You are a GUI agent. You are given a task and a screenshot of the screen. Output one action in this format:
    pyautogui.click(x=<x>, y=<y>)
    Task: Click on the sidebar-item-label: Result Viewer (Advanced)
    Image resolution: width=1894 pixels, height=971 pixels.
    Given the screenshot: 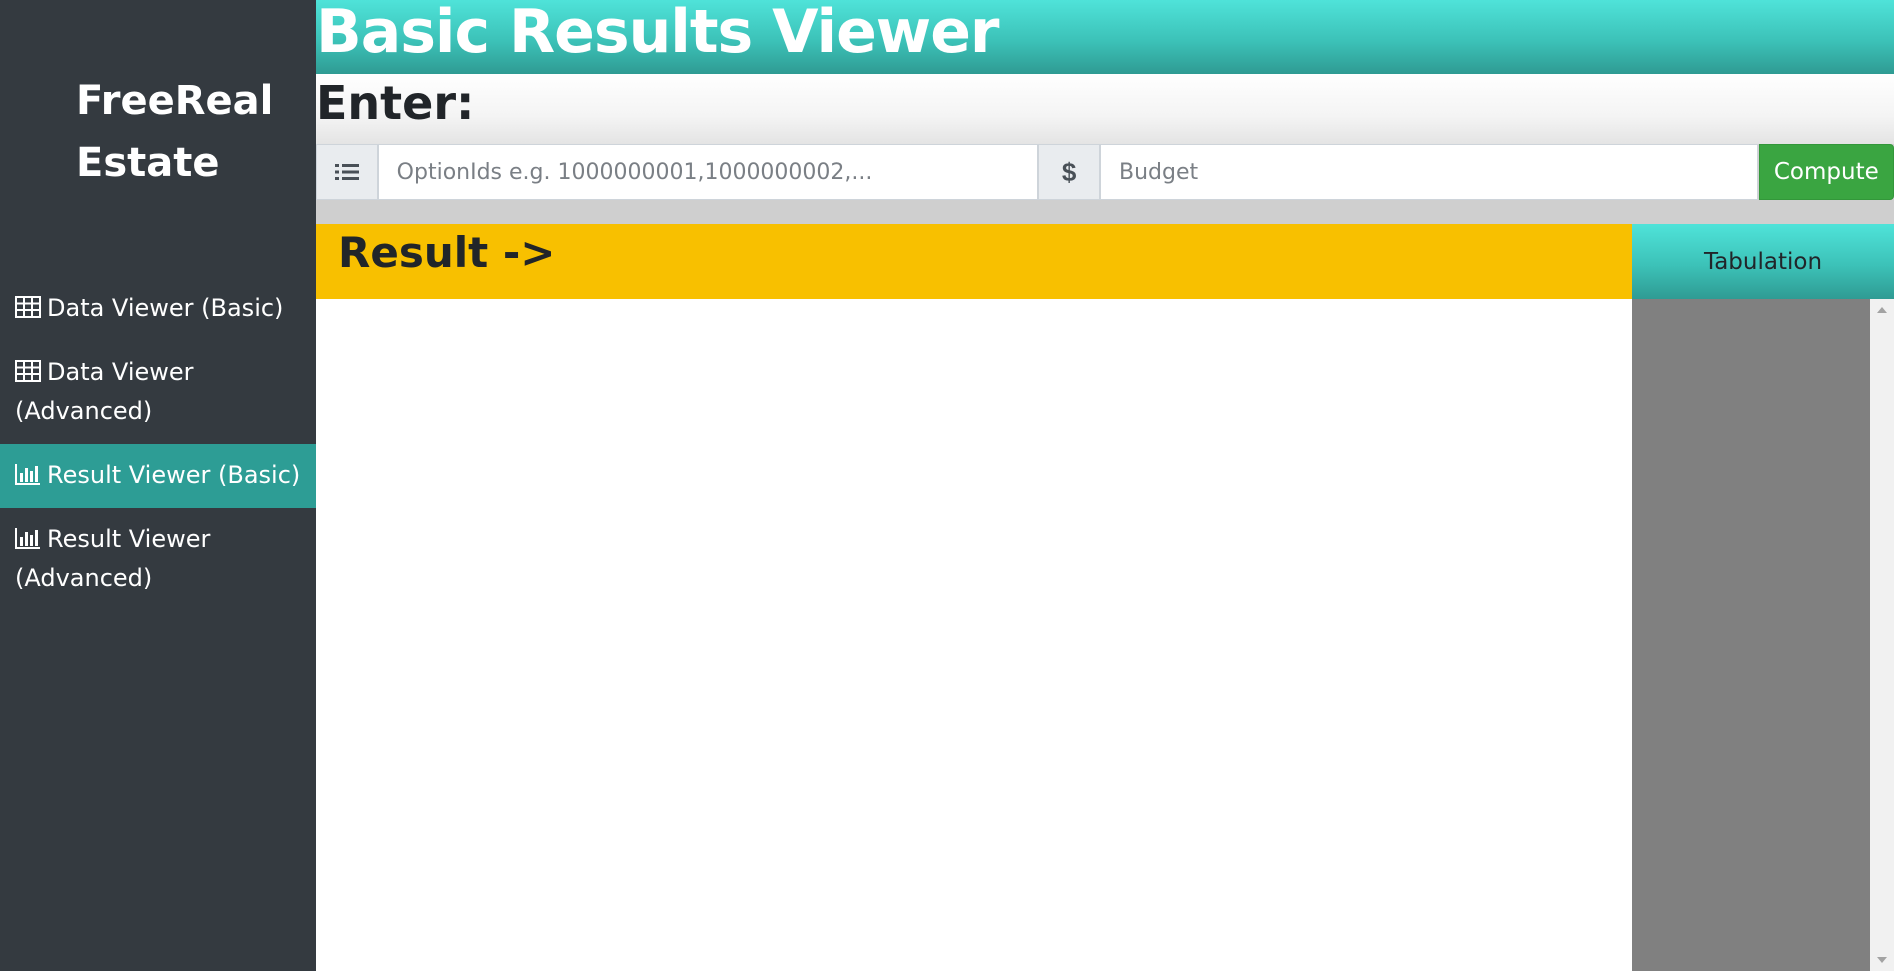 What is the action you would take?
    pyautogui.click(x=113, y=558)
    